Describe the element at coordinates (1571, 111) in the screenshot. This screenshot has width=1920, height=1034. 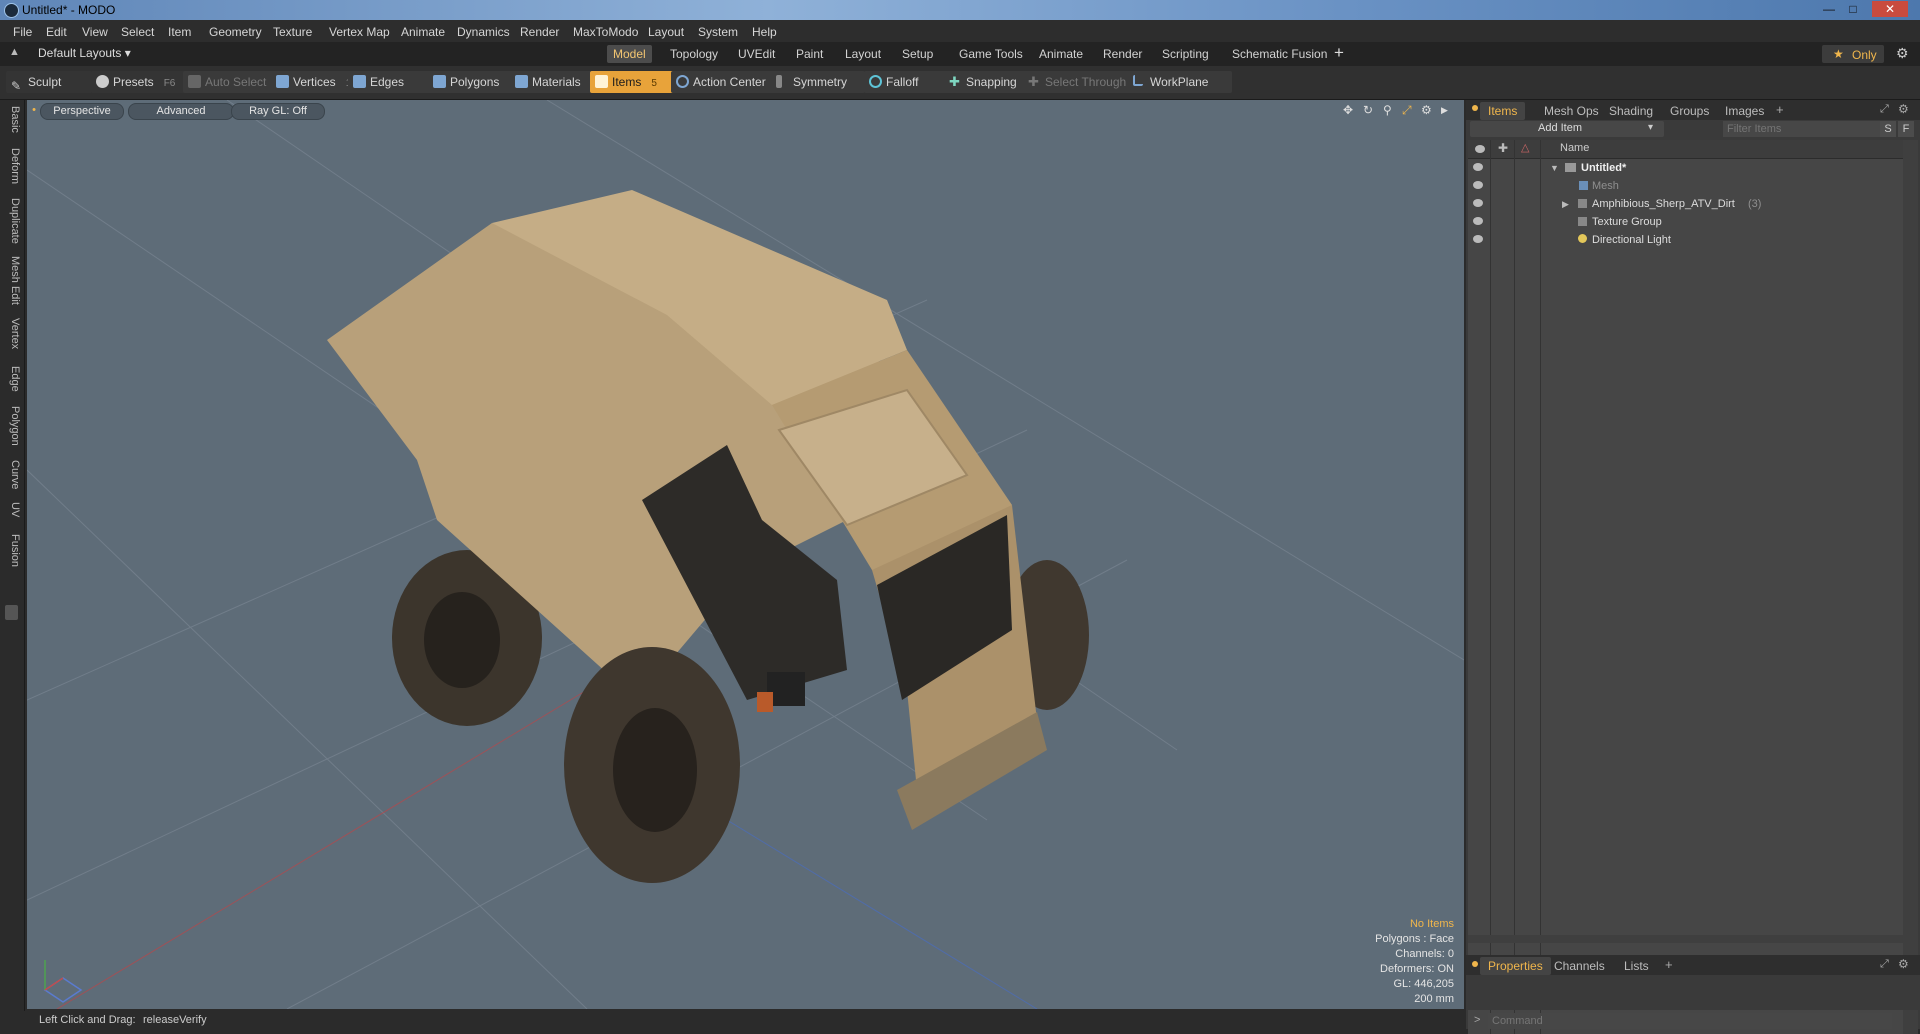
I see `tab-mesh-ops: Mesh Ops` at that location.